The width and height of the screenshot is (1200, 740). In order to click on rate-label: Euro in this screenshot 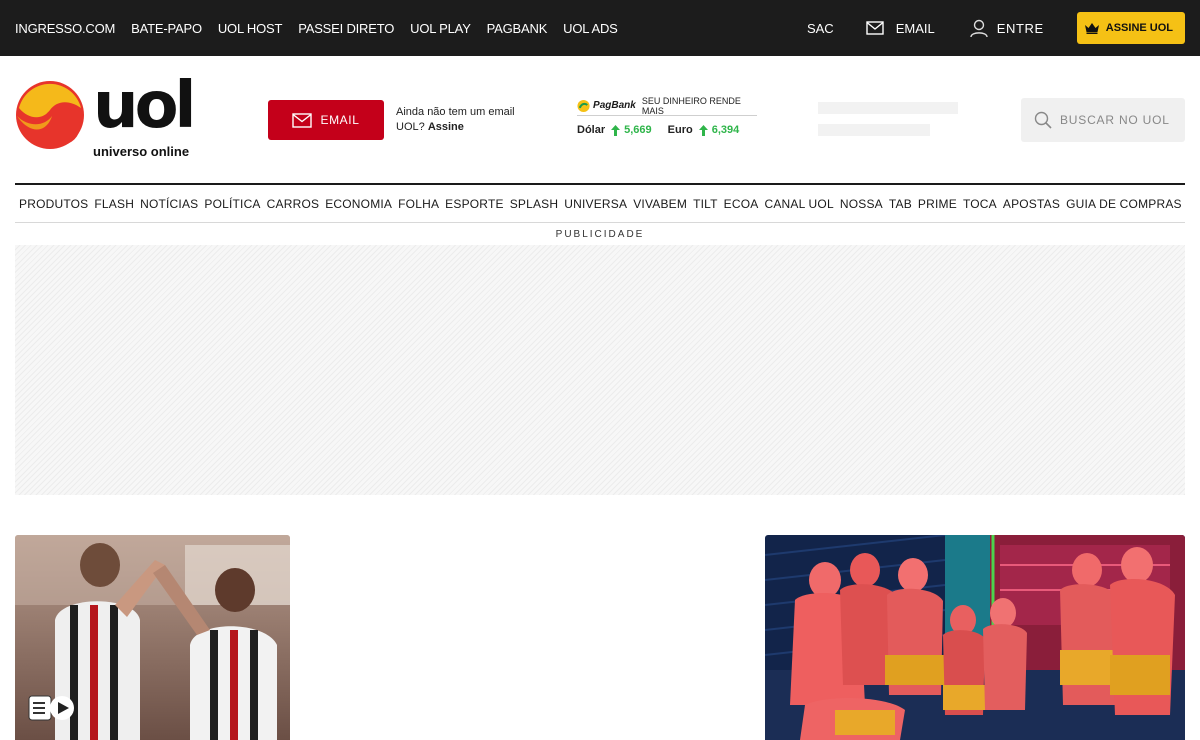, I will do `click(680, 130)`.